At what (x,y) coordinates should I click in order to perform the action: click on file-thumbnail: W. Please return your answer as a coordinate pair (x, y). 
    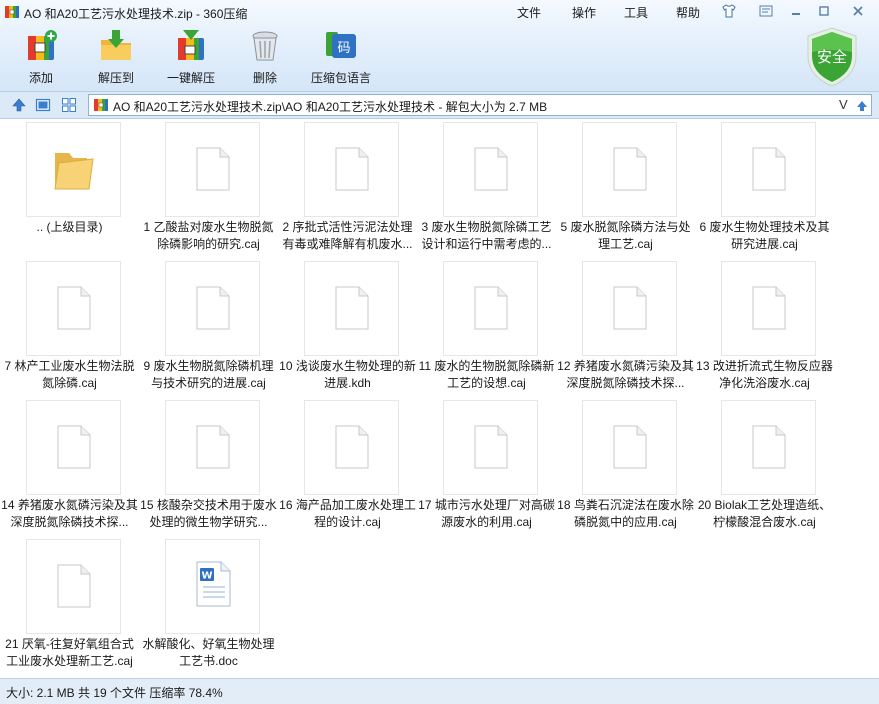
    Looking at the image, I should click on (212, 586).